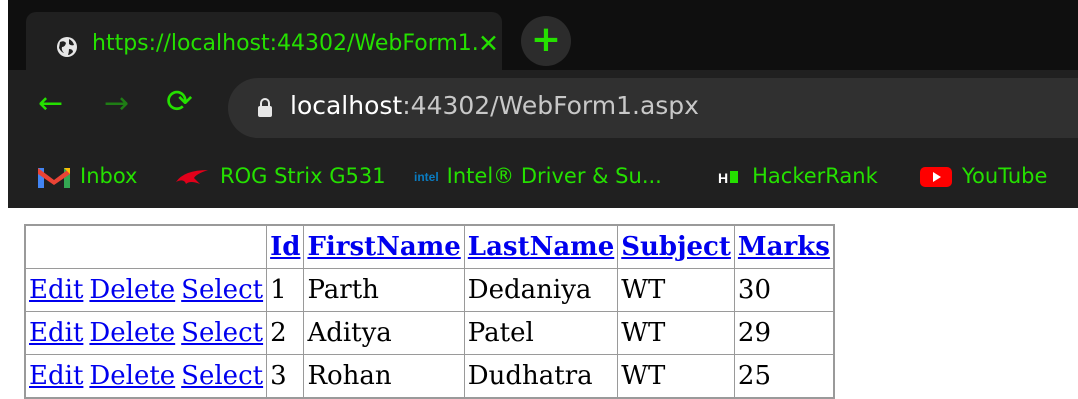 This screenshot has width=1078, height=399. I want to click on id-cell: 1, so click(285, 290).